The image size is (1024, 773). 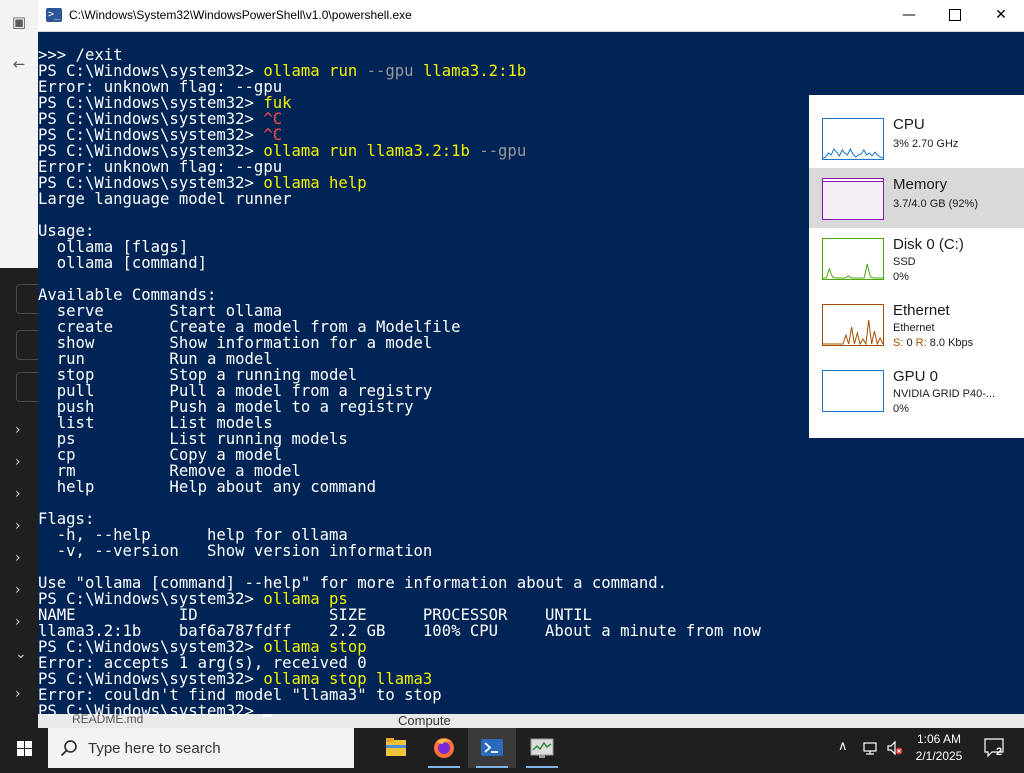 I want to click on maximize-button, so click(x=955, y=15).